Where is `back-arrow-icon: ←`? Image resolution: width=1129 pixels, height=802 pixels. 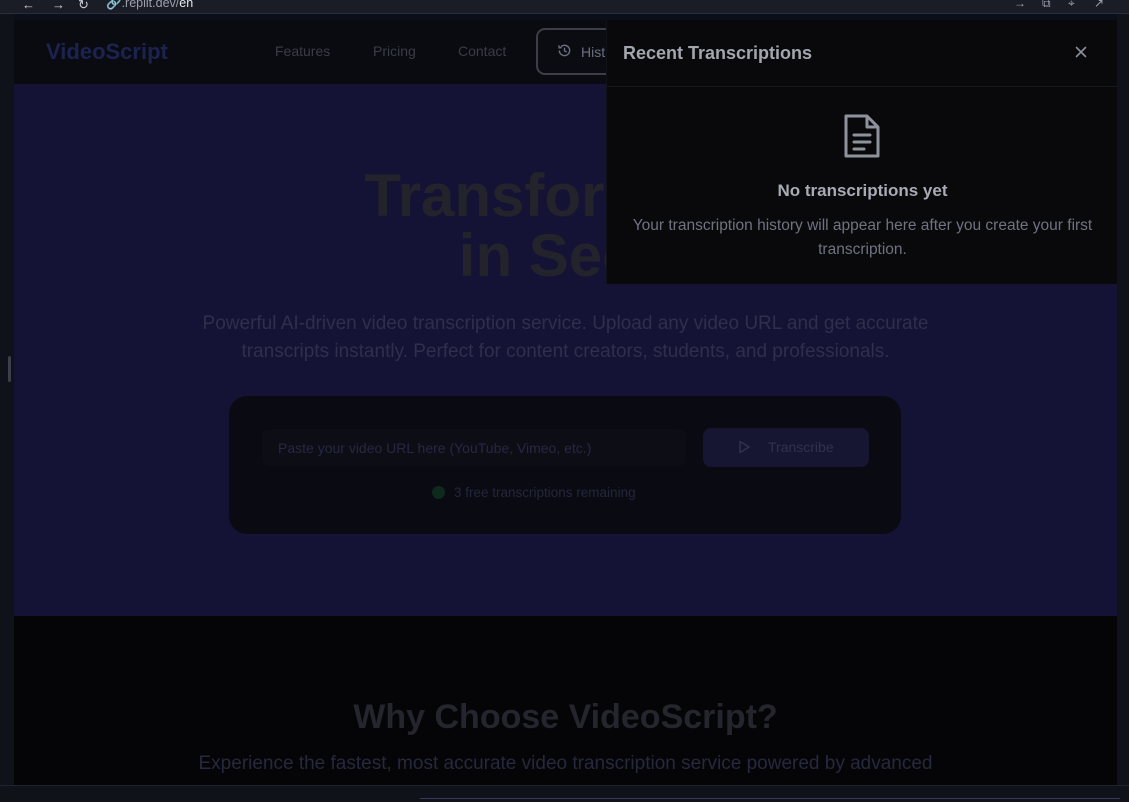 back-arrow-icon: ← is located at coordinates (28, 6).